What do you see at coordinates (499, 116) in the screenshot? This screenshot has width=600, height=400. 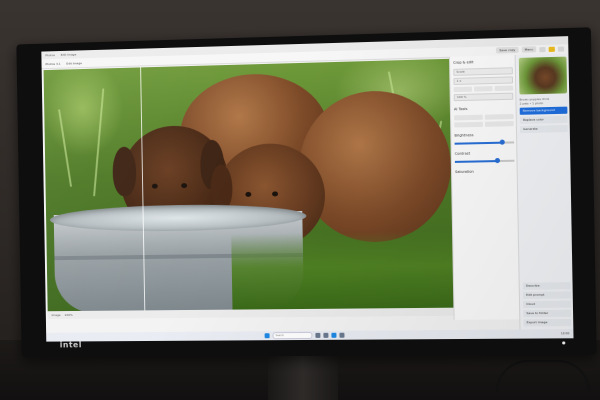 I see `rotate-button` at bounding box center [499, 116].